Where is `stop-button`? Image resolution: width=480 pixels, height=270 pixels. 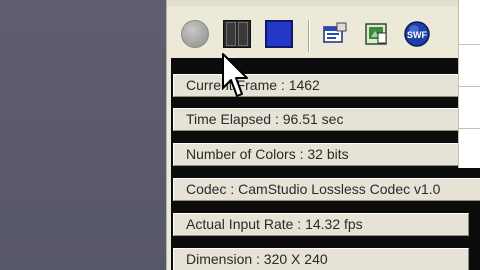 stop-button is located at coordinates (279, 34).